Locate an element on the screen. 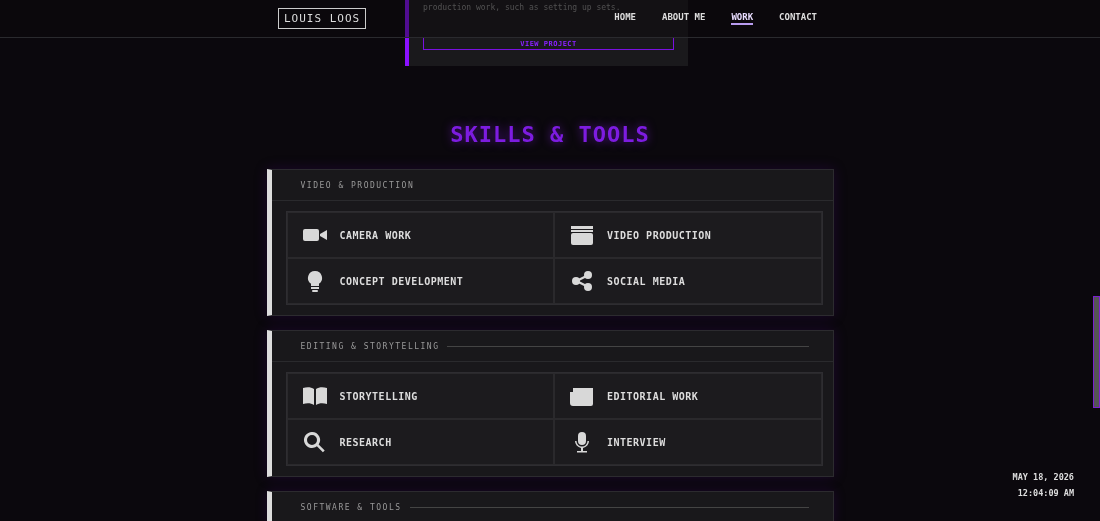 This screenshot has width=1100, height=521. nav-link: ABOUT ME is located at coordinates (684, 18).